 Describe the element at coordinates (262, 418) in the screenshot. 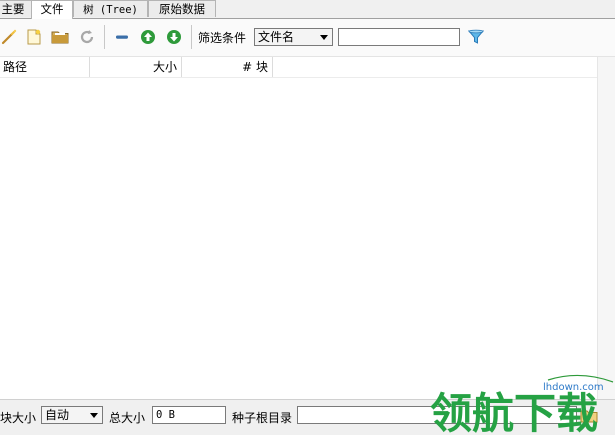

I see `torrent-root-label: 种子根目录` at that location.